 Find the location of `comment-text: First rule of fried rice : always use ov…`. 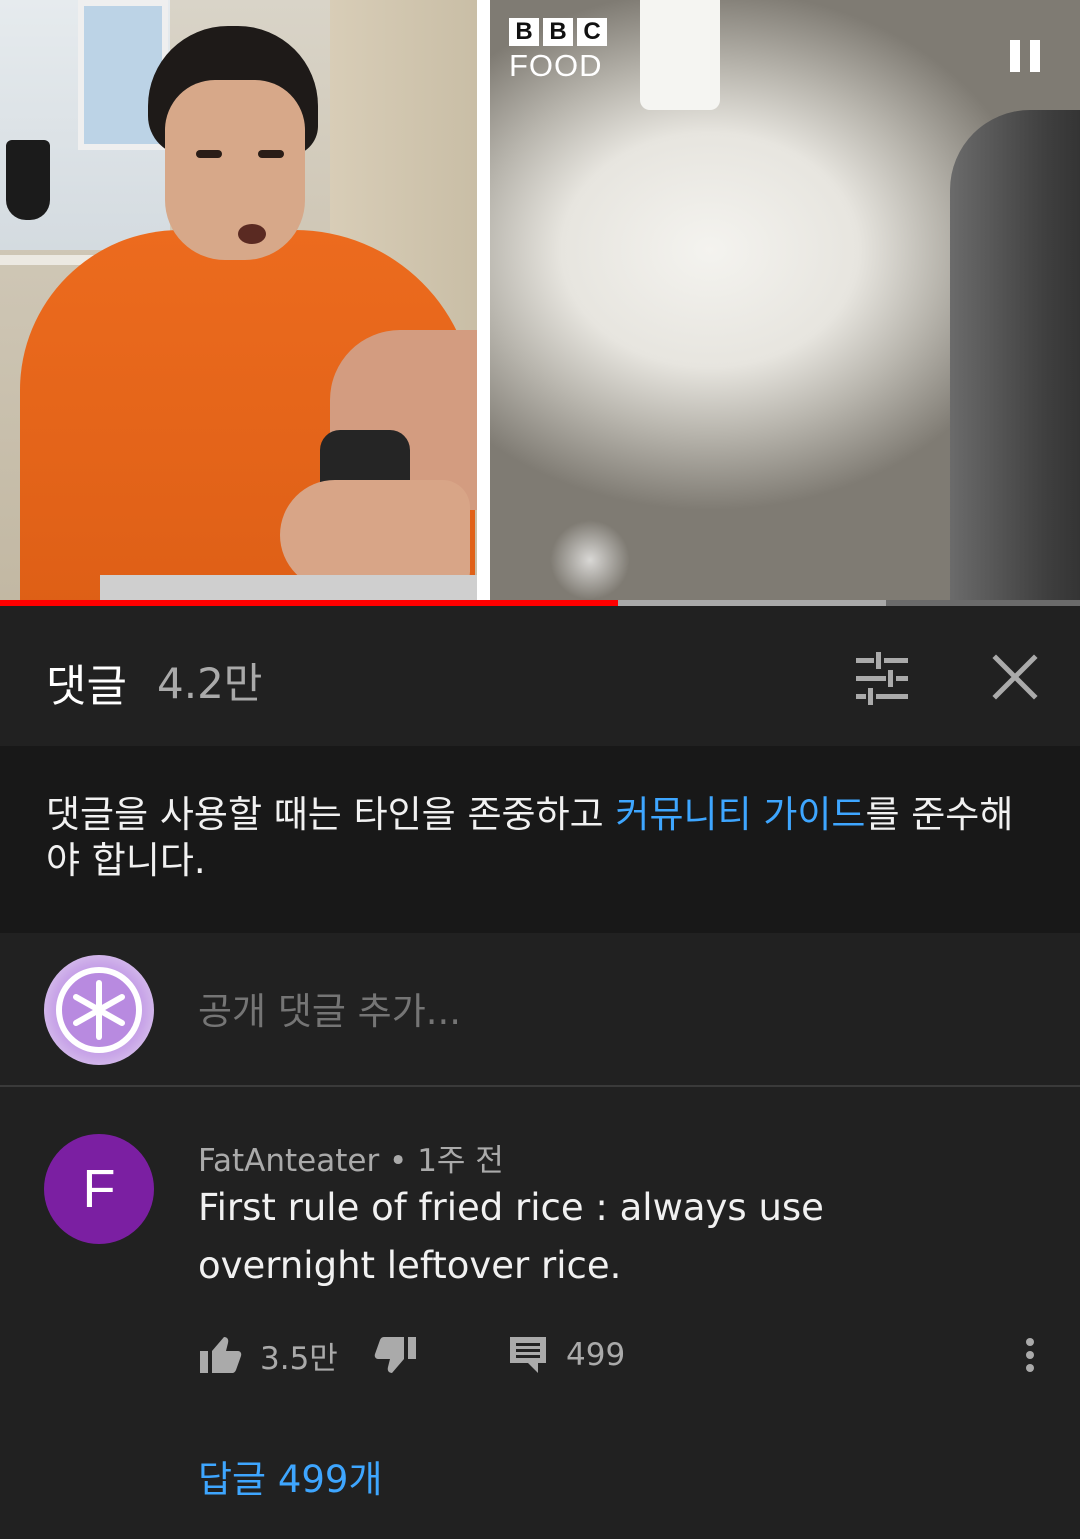

comment-text: First rule of fried rice : always use ov… is located at coordinates (511, 1236).